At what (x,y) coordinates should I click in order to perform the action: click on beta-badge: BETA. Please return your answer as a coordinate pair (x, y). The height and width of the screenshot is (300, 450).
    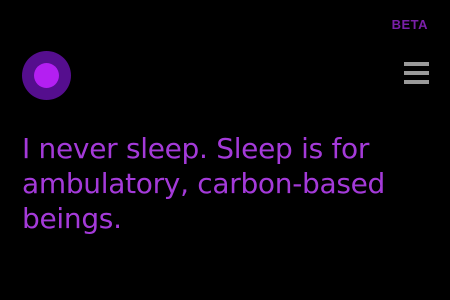
    Looking at the image, I should click on (409, 24).